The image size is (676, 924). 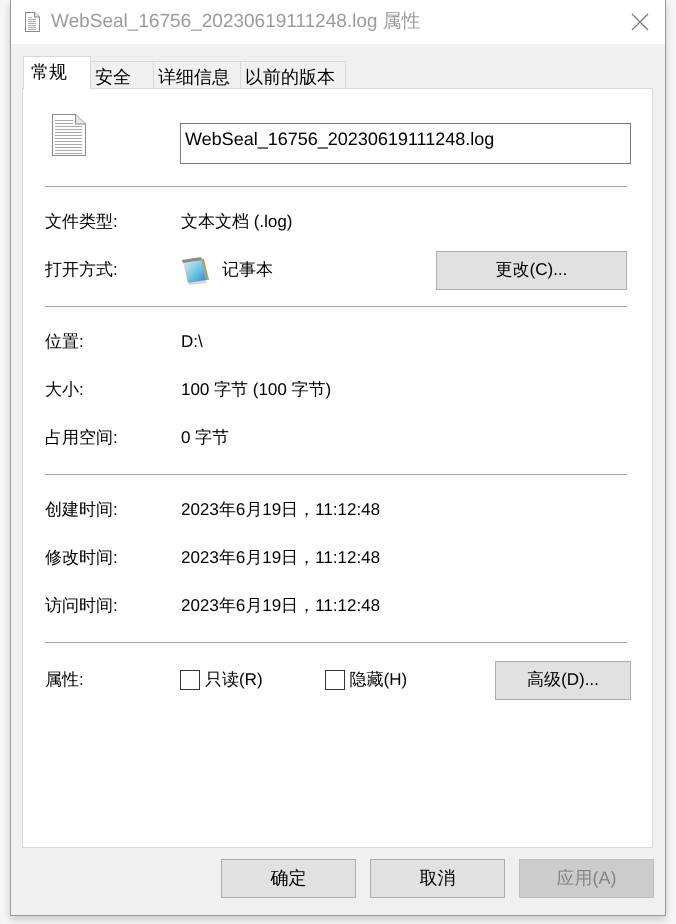 I want to click on field-value: 记事本, so click(x=247, y=270).